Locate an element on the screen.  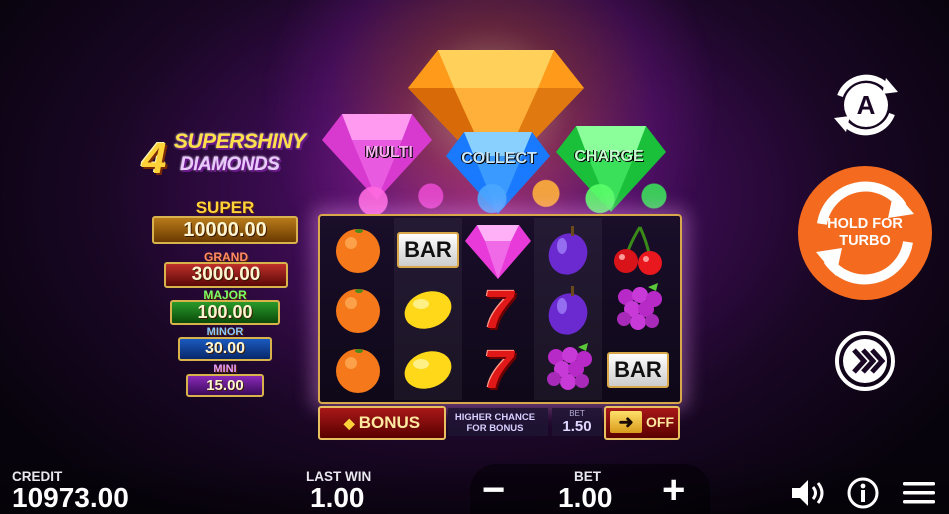
cherry-icon is located at coordinates (638, 250).